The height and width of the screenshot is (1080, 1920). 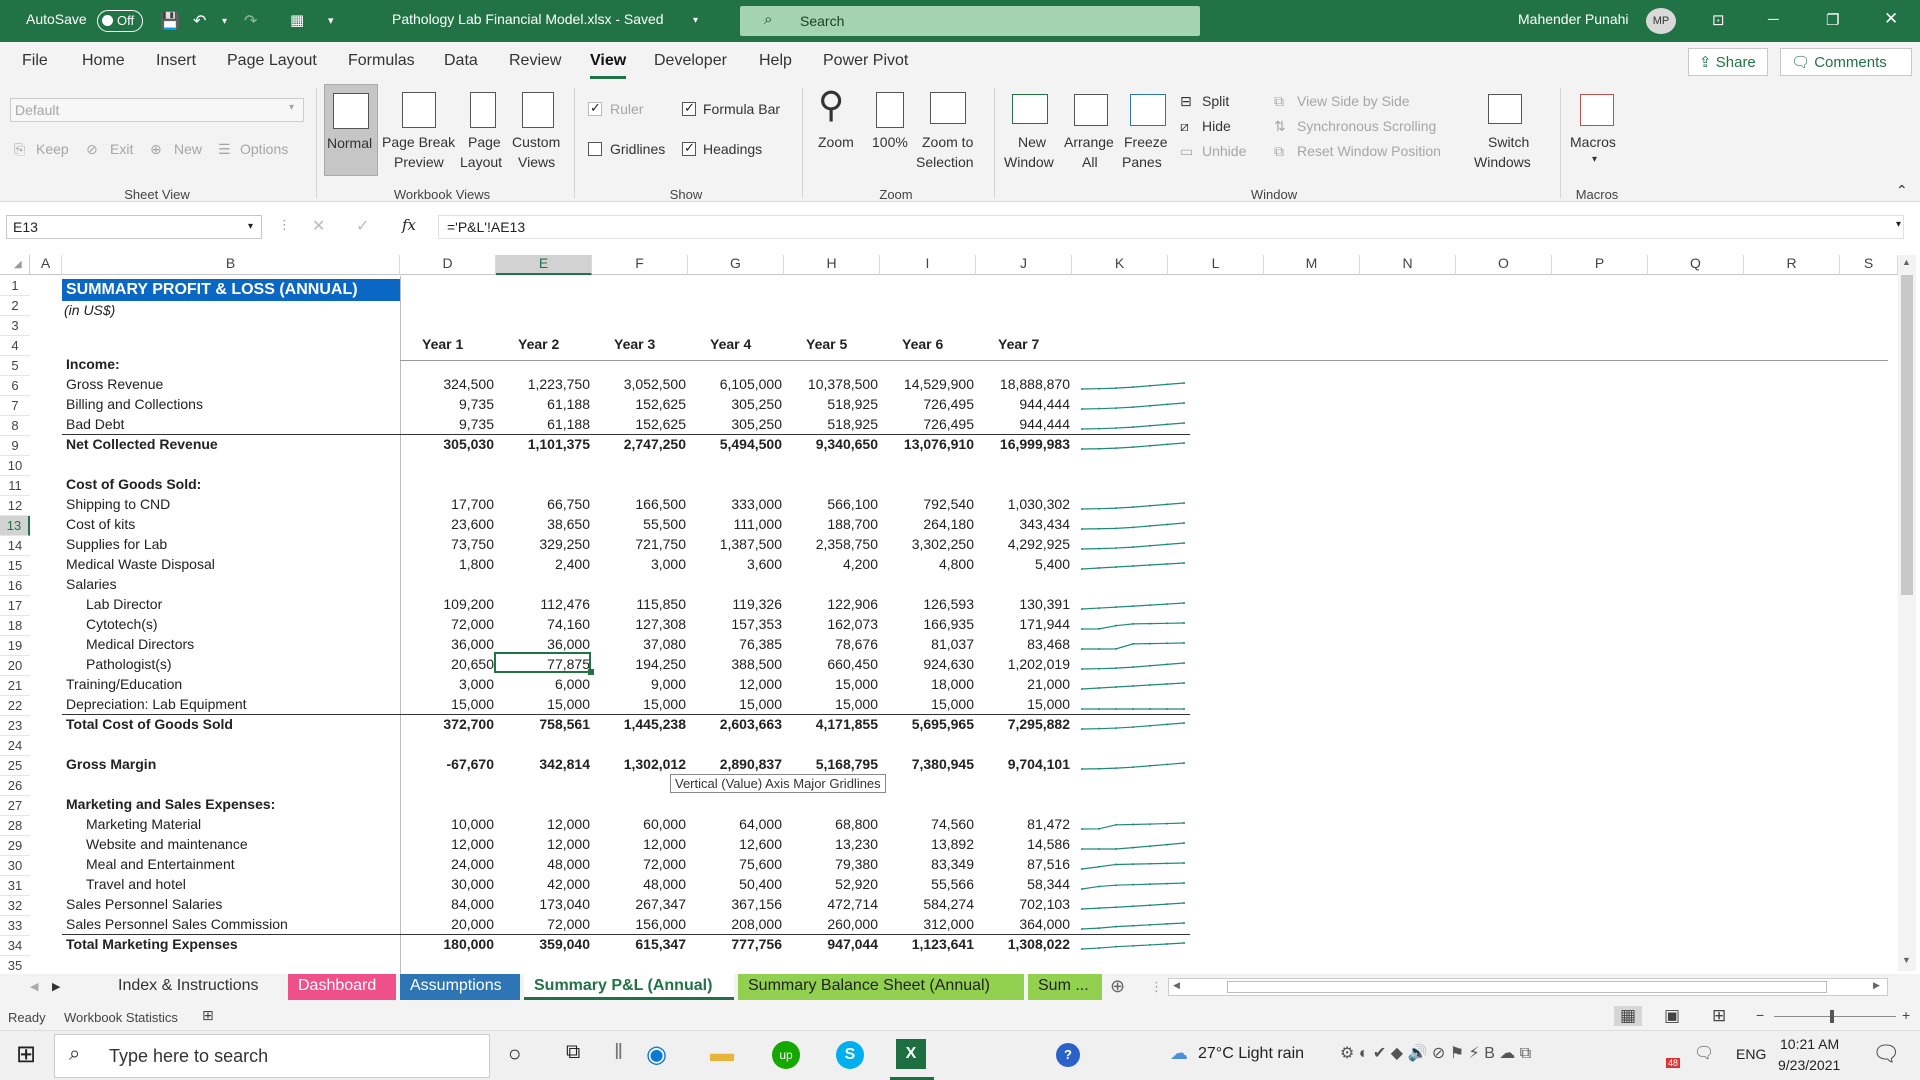 What do you see at coordinates (15, 806) in the screenshot?
I see `row-header-27: 27` at bounding box center [15, 806].